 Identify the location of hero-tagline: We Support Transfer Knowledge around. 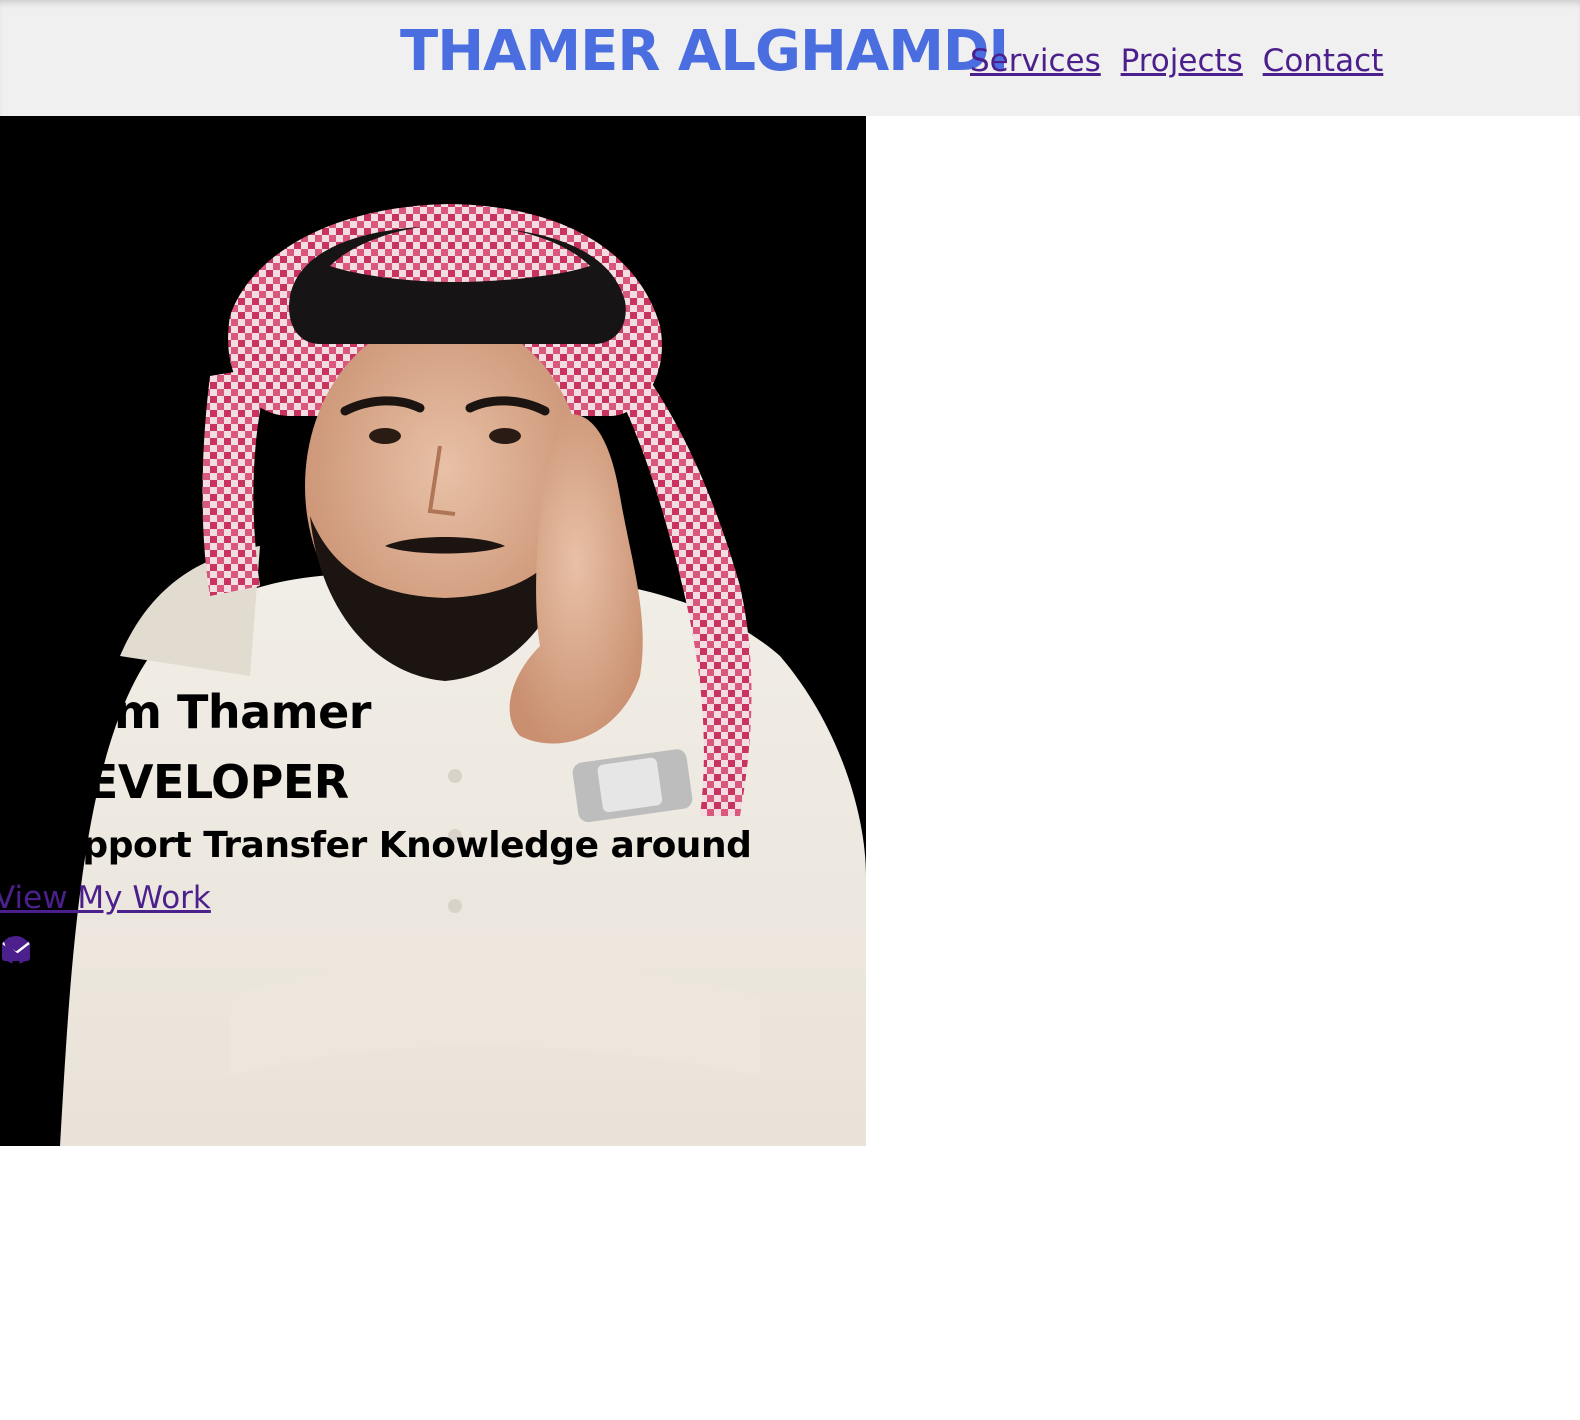
(376, 845).